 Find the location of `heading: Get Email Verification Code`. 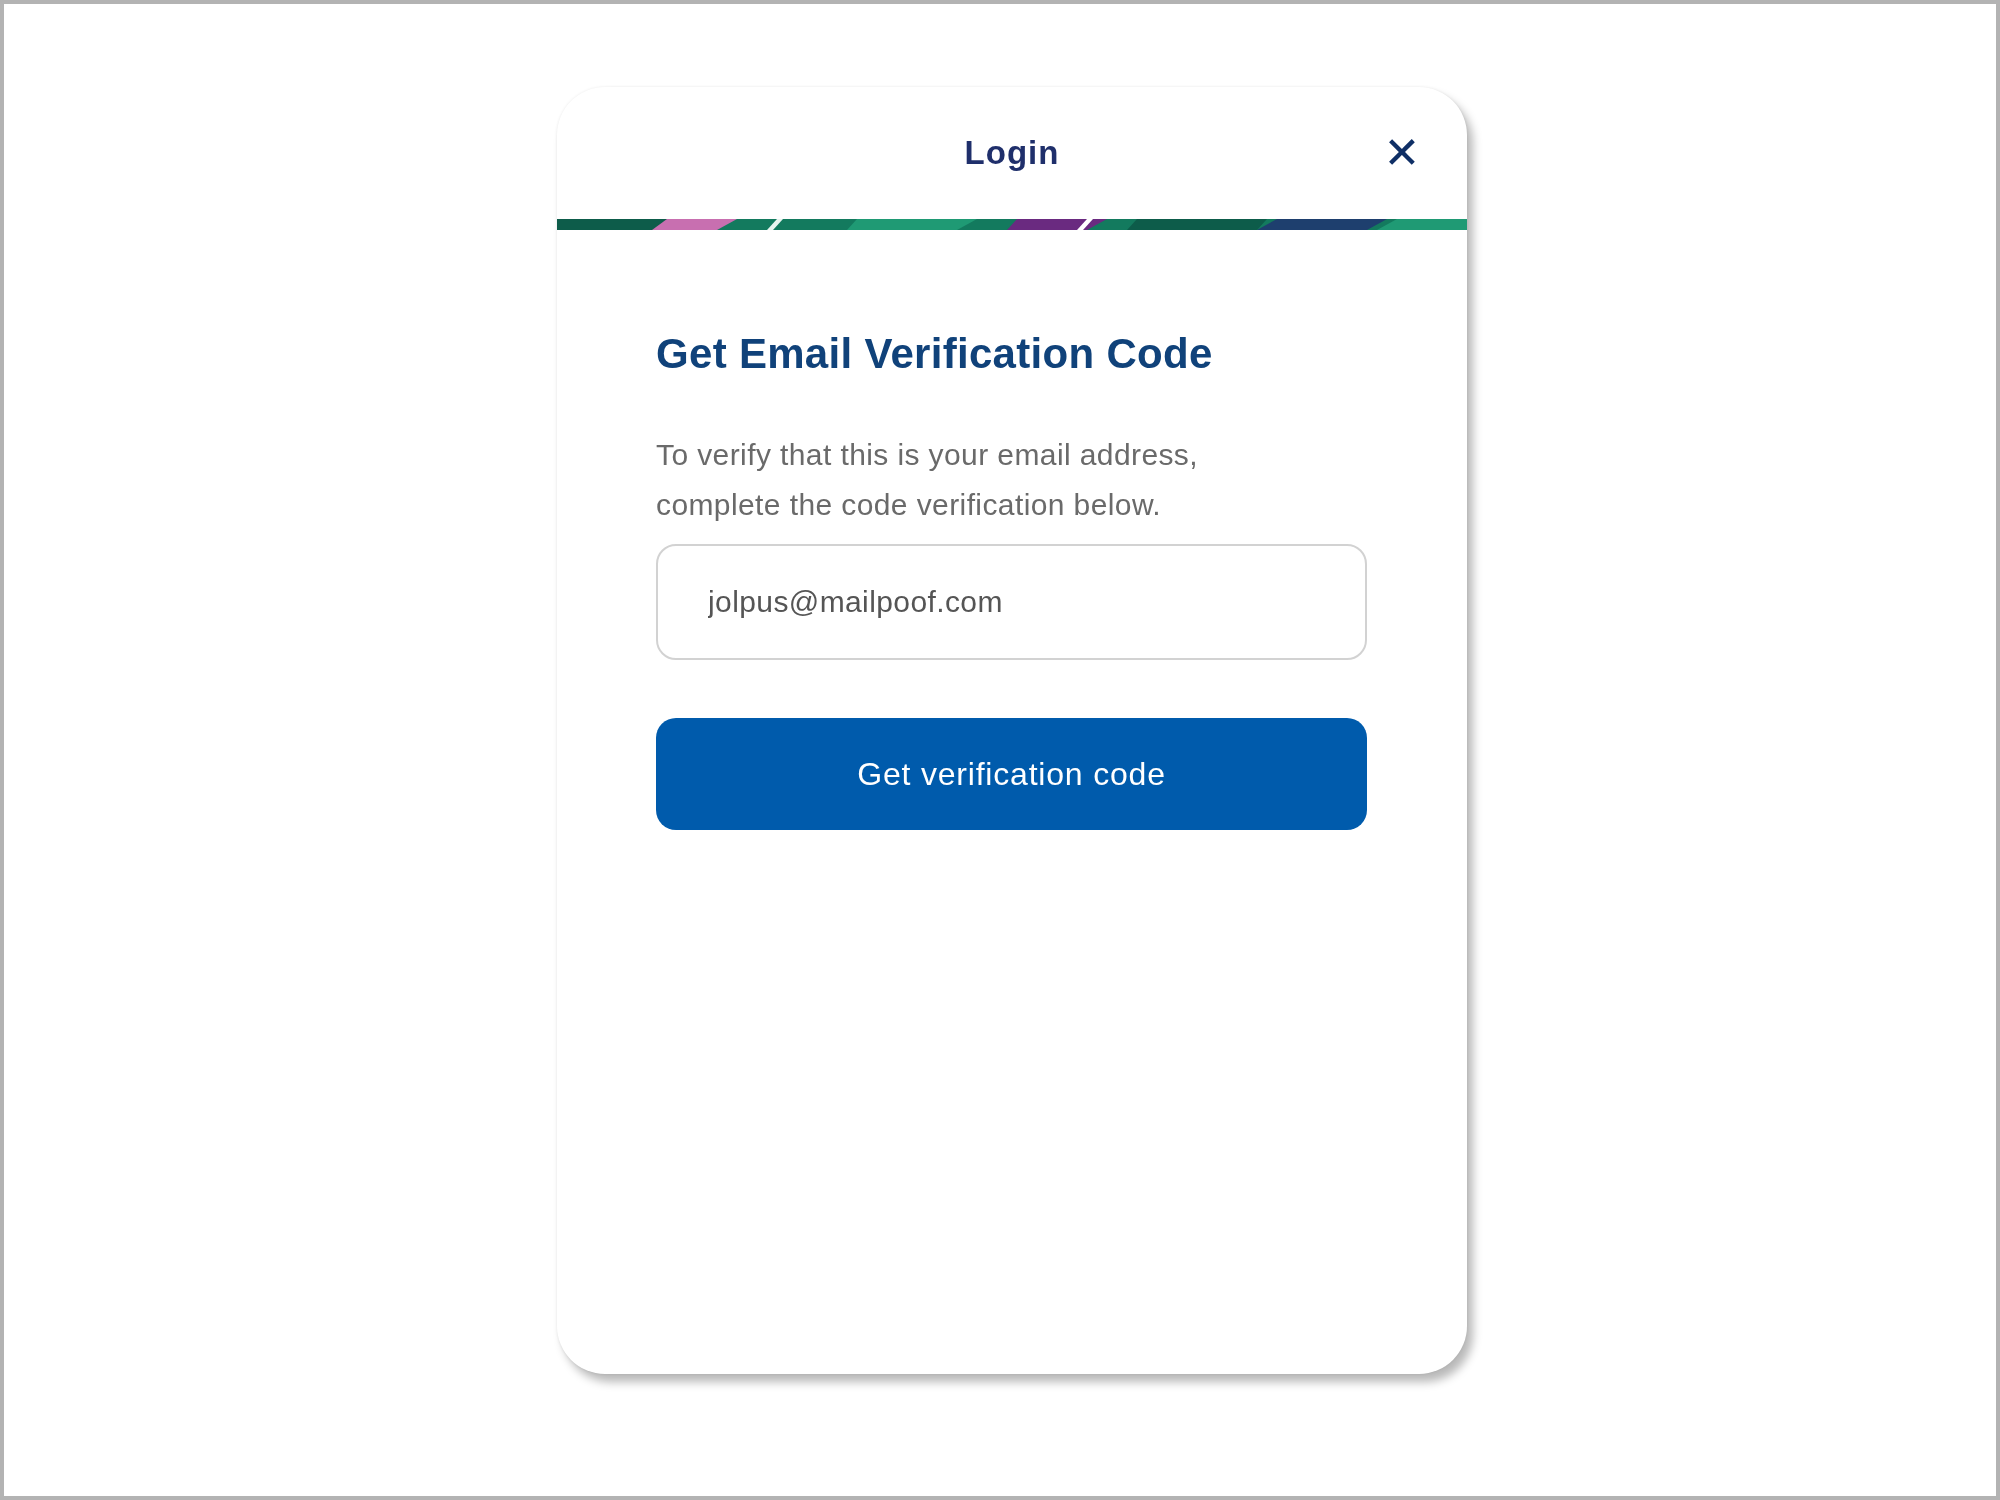

heading: Get Email Verification Code is located at coordinates (935, 354).